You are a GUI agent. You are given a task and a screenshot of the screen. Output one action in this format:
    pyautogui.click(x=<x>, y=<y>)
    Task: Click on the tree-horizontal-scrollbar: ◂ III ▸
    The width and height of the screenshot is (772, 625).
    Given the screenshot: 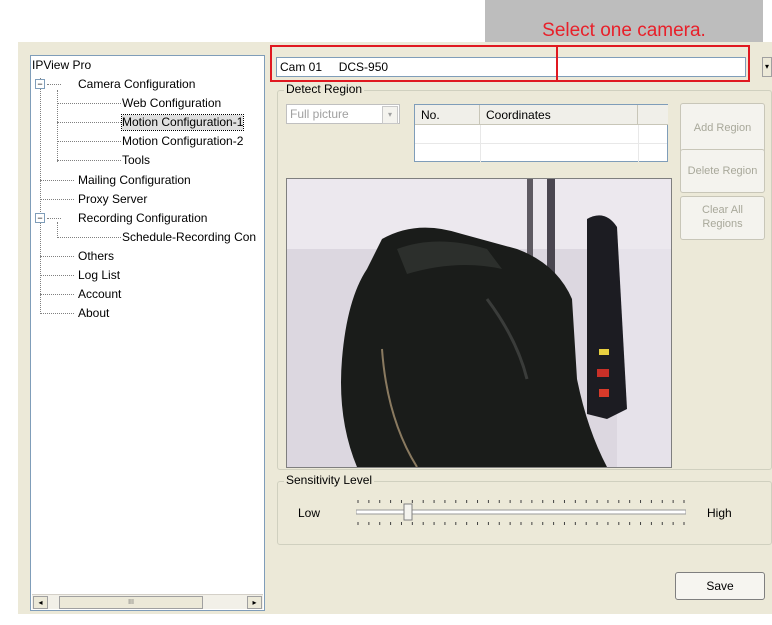 What is the action you would take?
    pyautogui.click(x=147, y=601)
    